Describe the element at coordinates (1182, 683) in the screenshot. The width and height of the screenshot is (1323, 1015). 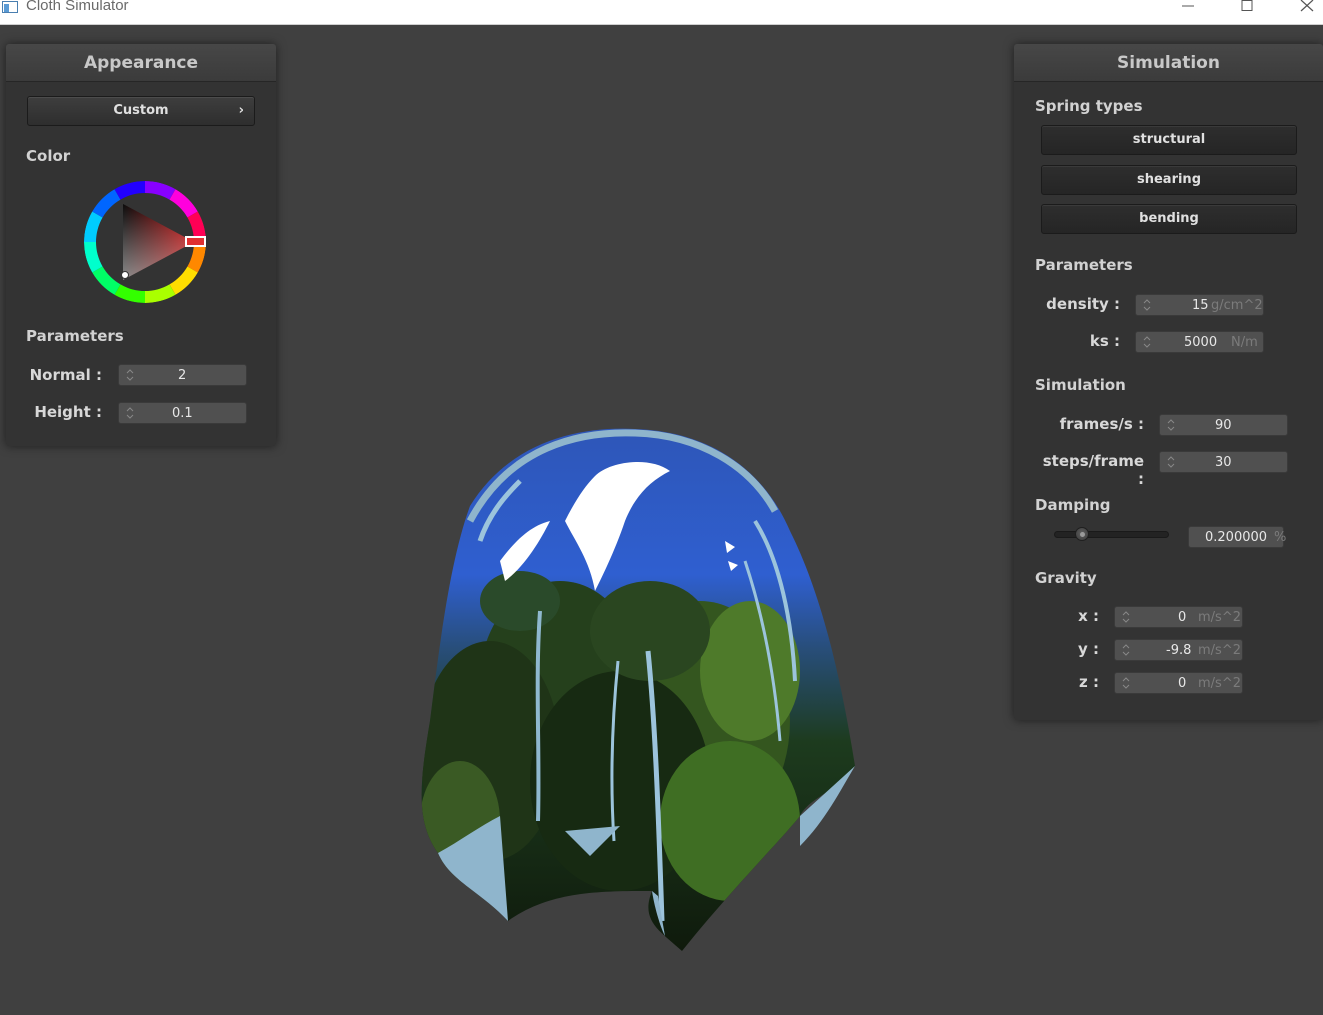
I see `gravity-z-value: 0` at that location.